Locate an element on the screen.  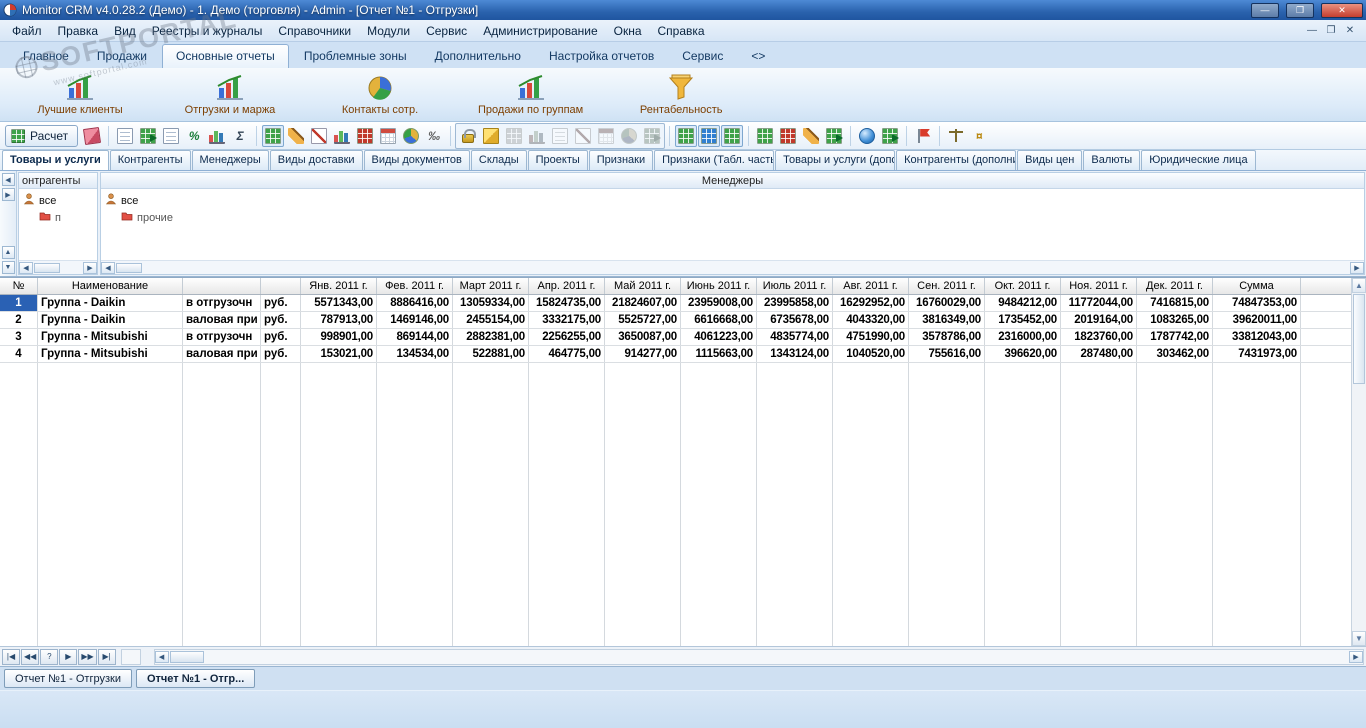
refresh-data-button is located at coordinates (867, 136).